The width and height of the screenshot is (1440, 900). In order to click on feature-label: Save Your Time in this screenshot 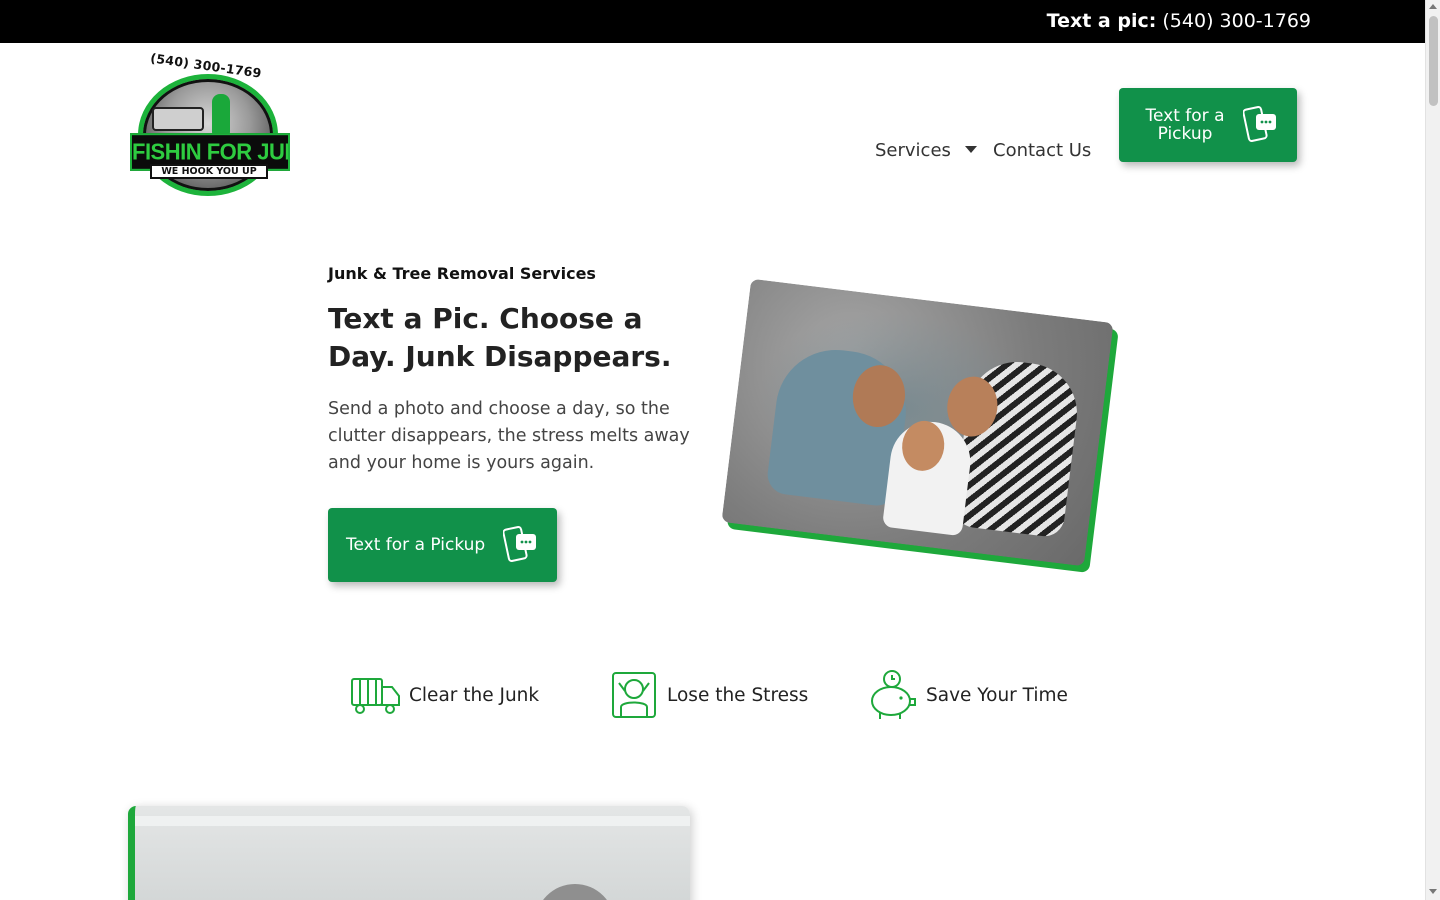, I will do `click(997, 695)`.